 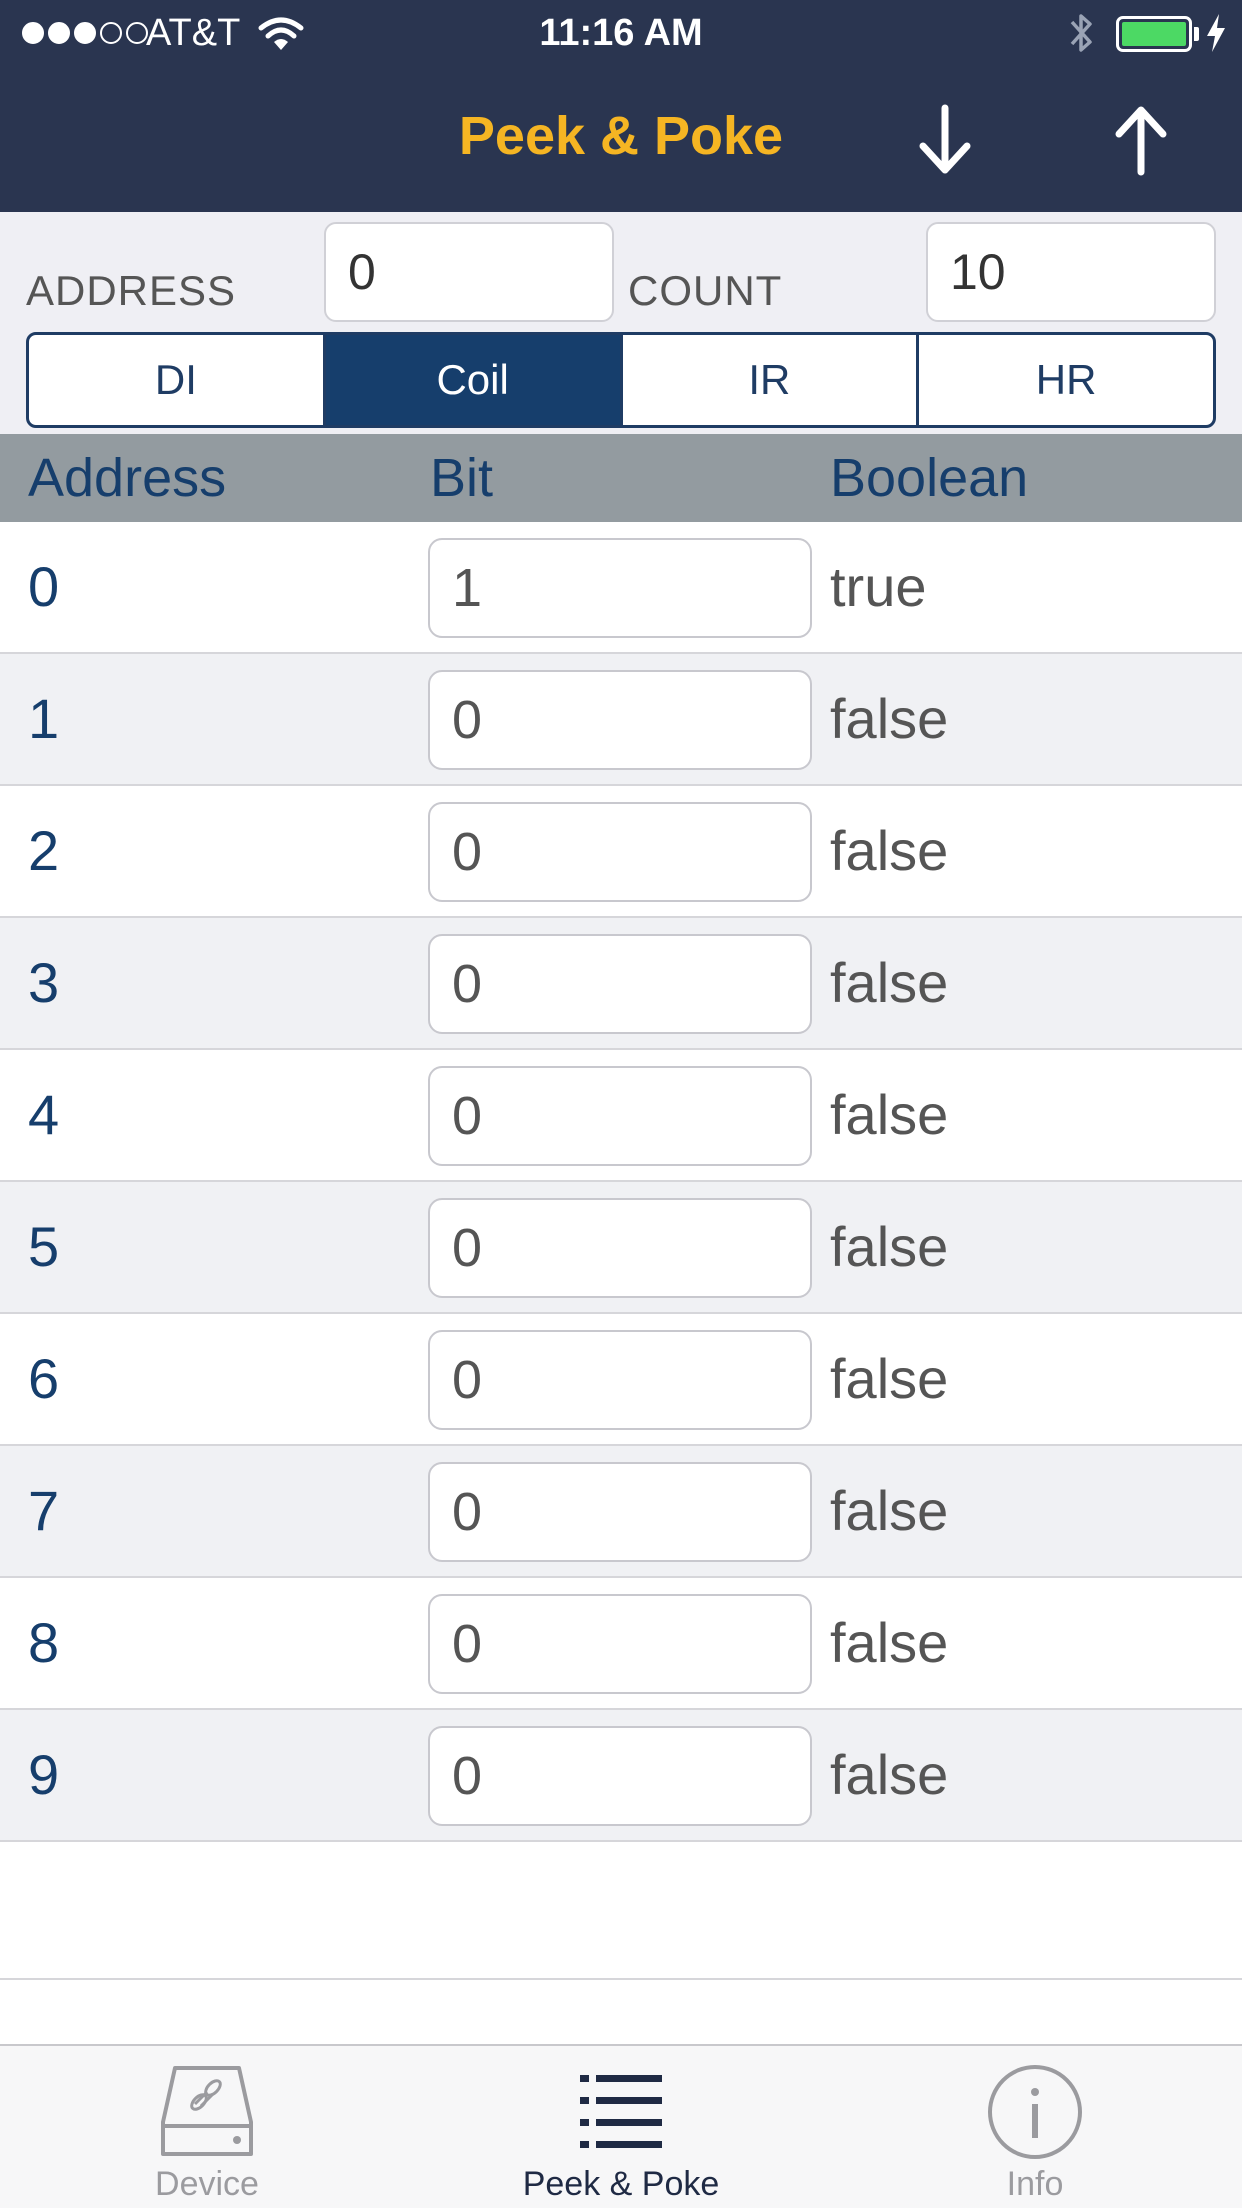 I want to click on register-type-selector: DI Coil IR HR, so click(x=621, y=380).